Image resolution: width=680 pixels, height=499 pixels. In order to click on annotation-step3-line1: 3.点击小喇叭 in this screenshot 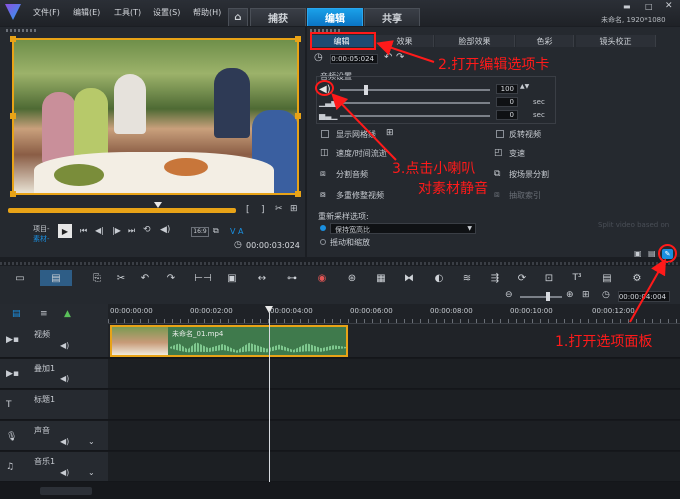, I will do `click(434, 169)`.